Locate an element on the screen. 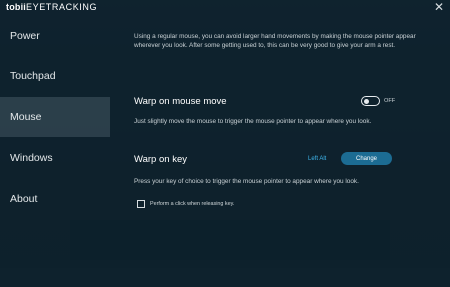  click-on-release-checkbox is located at coordinates (141, 204).